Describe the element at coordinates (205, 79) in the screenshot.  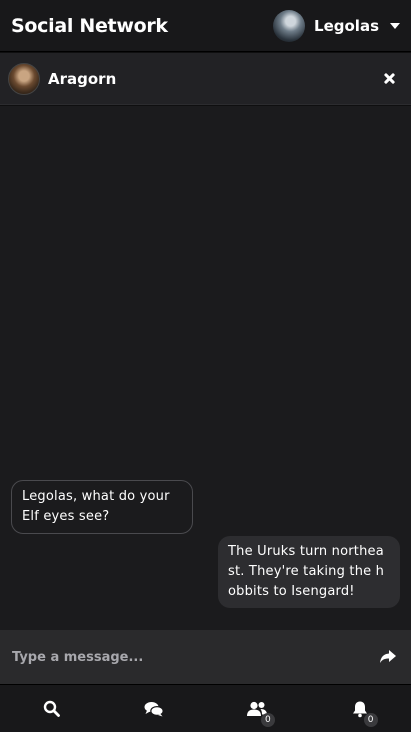
I see `chat-header: Aragorn` at that location.